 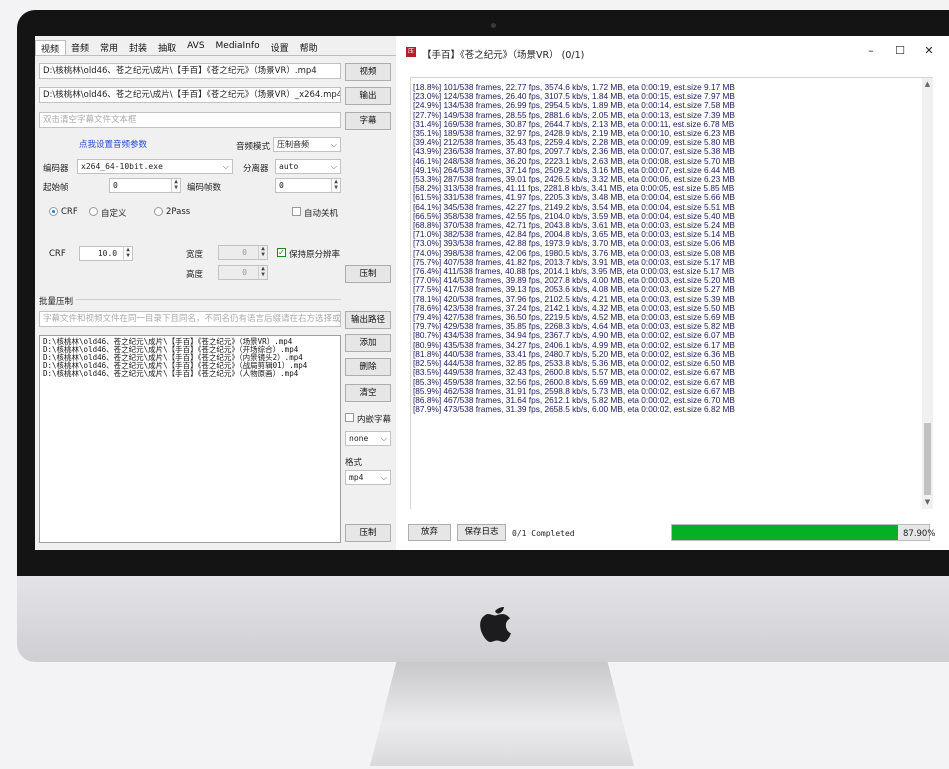 What do you see at coordinates (238, 47) in the screenshot?
I see `tab-mediainfo: MediaInfo` at bounding box center [238, 47].